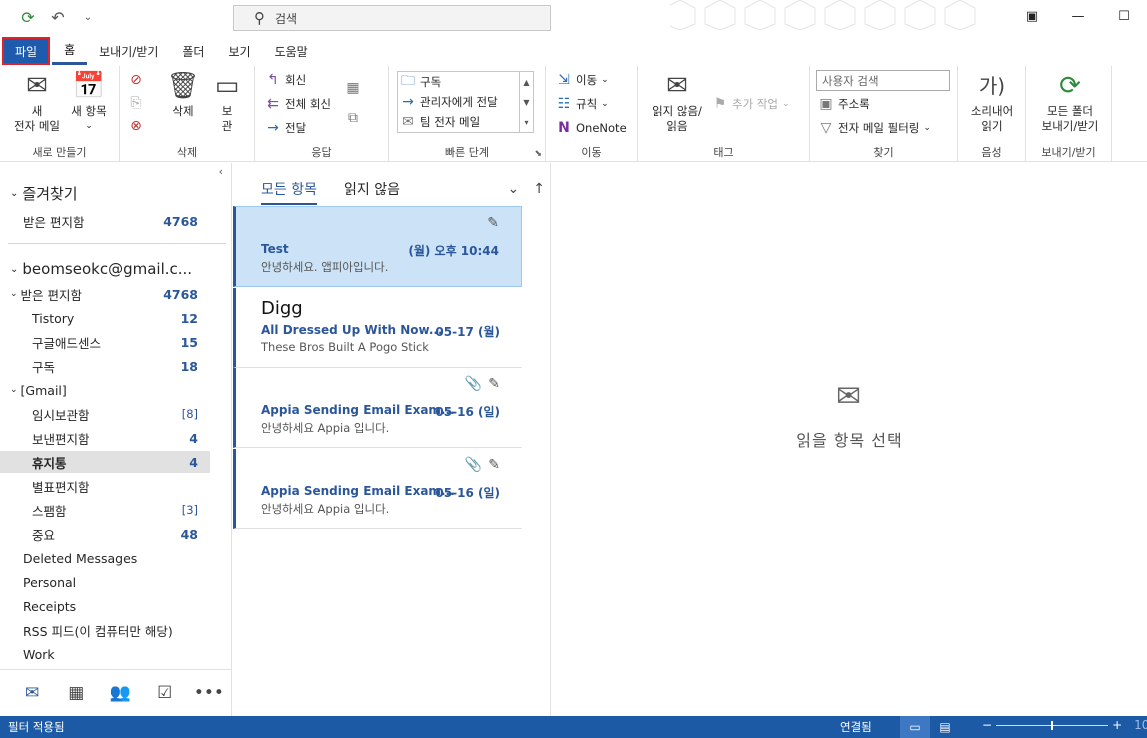  I want to click on zoom-thumb, so click(1052, 725).